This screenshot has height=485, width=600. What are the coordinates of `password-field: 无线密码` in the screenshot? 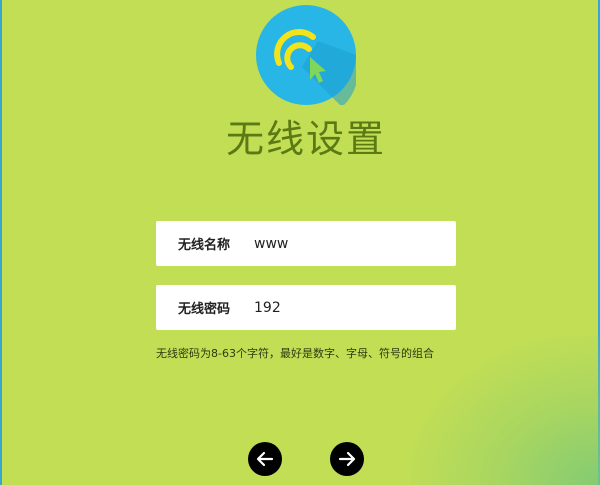 It's located at (306, 307).